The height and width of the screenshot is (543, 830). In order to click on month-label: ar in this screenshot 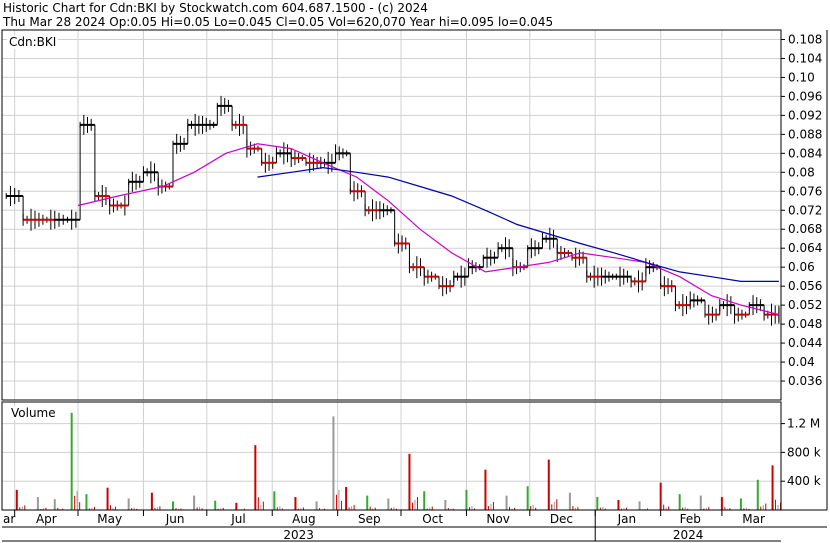, I will do `click(9, 519)`.